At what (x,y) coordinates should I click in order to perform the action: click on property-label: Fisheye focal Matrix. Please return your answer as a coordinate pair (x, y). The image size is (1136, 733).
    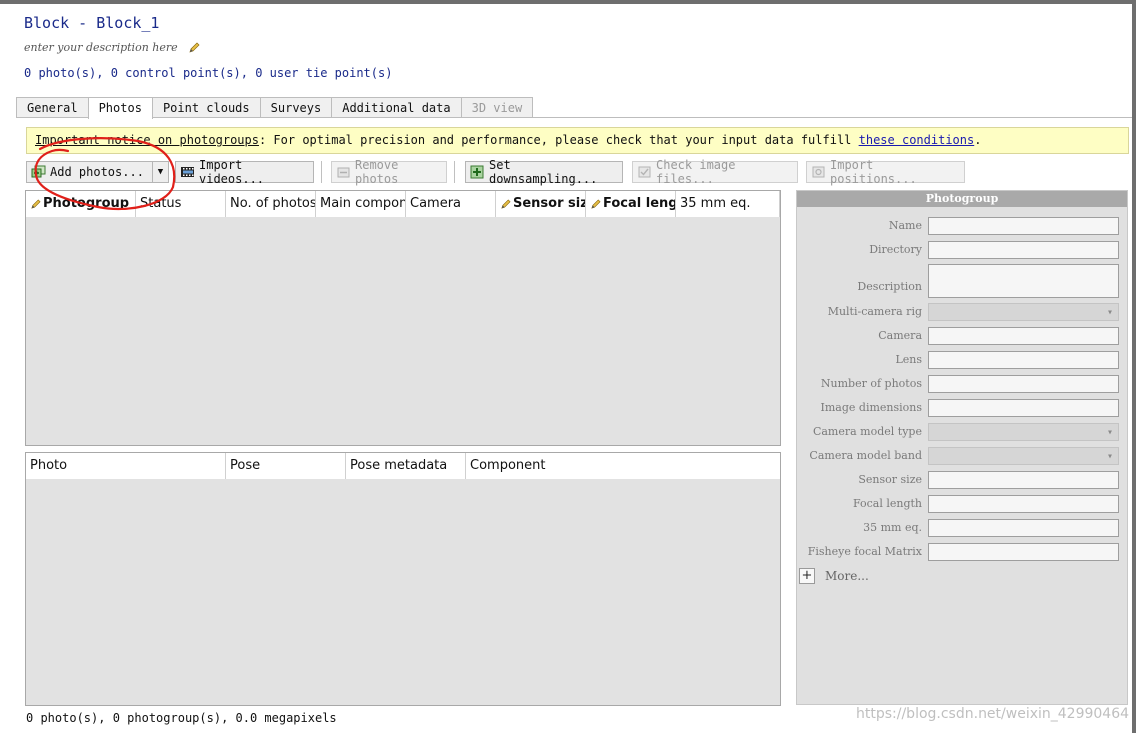
    Looking at the image, I should click on (864, 551).